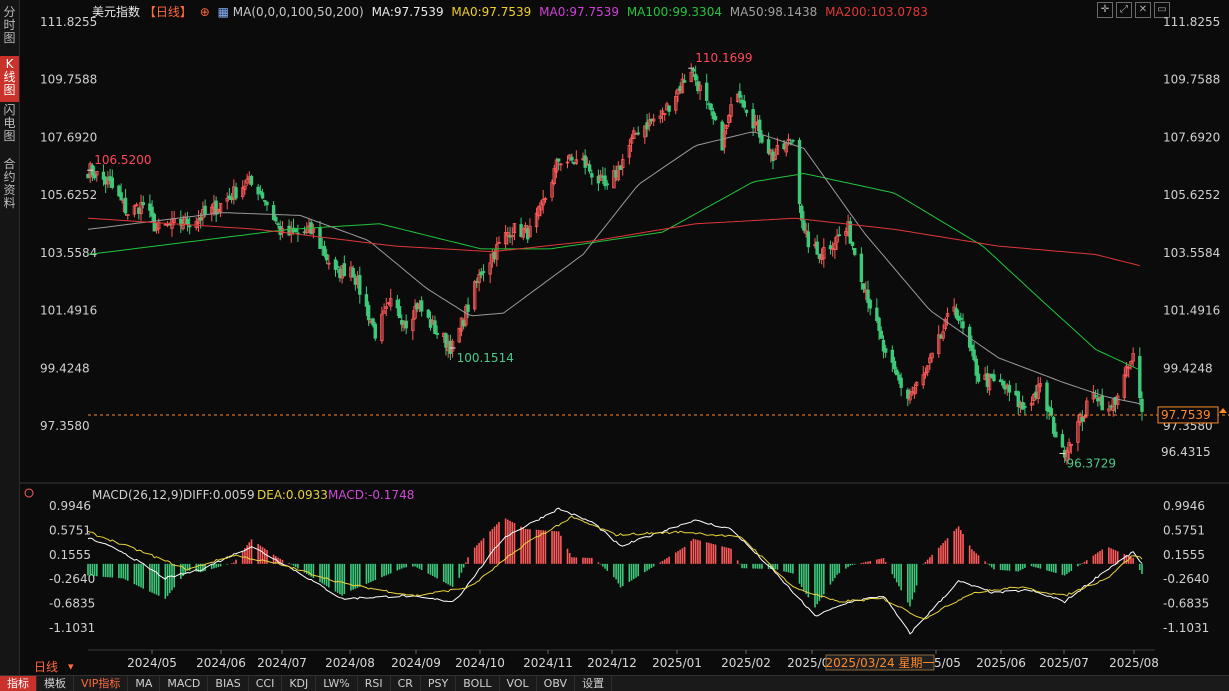 Image resolution: width=1229 pixels, height=691 pixels. I want to click on macd-macd-value: MACD:-0.1748, so click(371, 495).